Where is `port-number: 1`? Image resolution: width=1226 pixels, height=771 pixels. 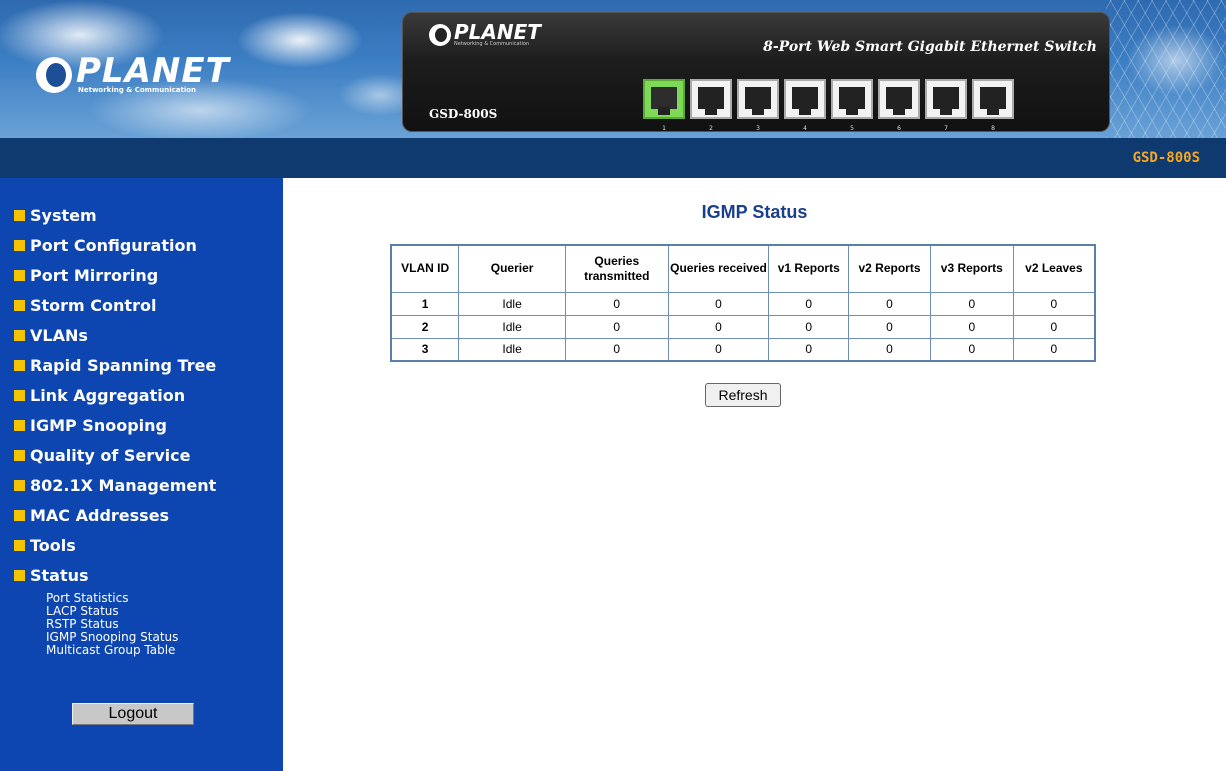
port-number: 1 is located at coordinates (664, 128).